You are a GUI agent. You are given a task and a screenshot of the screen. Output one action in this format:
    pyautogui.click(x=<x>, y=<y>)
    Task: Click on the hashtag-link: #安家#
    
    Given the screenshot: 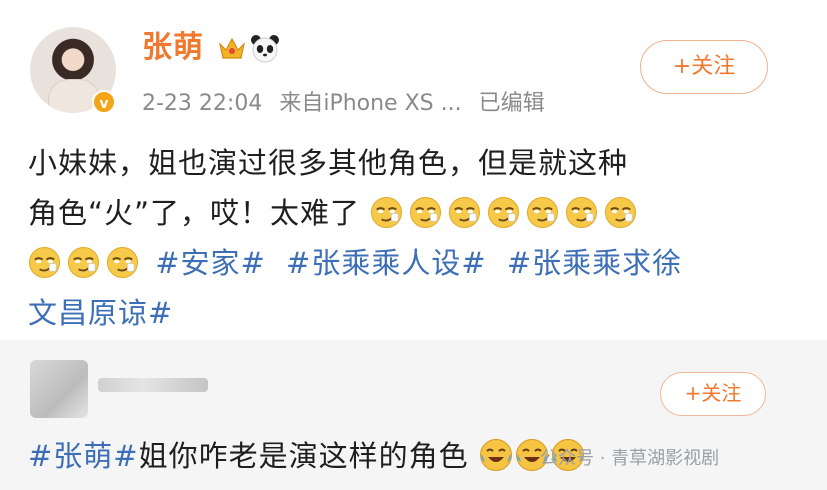 What is the action you would take?
    pyautogui.click(x=210, y=263)
    